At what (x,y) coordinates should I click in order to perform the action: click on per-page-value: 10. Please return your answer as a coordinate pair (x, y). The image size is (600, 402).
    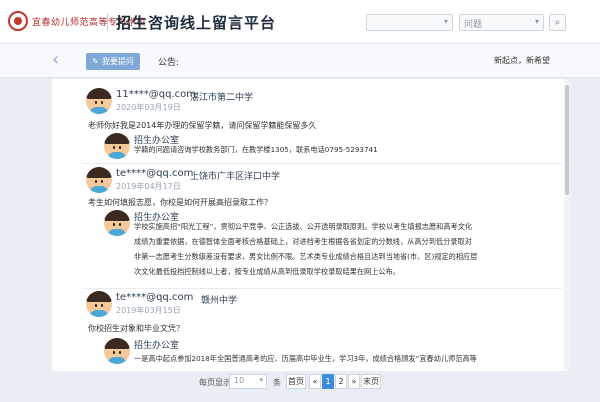
    Looking at the image, I should click on (239, 380).